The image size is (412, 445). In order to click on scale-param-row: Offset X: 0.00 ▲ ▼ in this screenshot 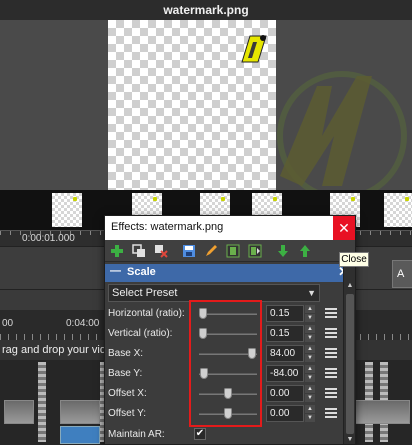, I will do `click(225, 394)`.